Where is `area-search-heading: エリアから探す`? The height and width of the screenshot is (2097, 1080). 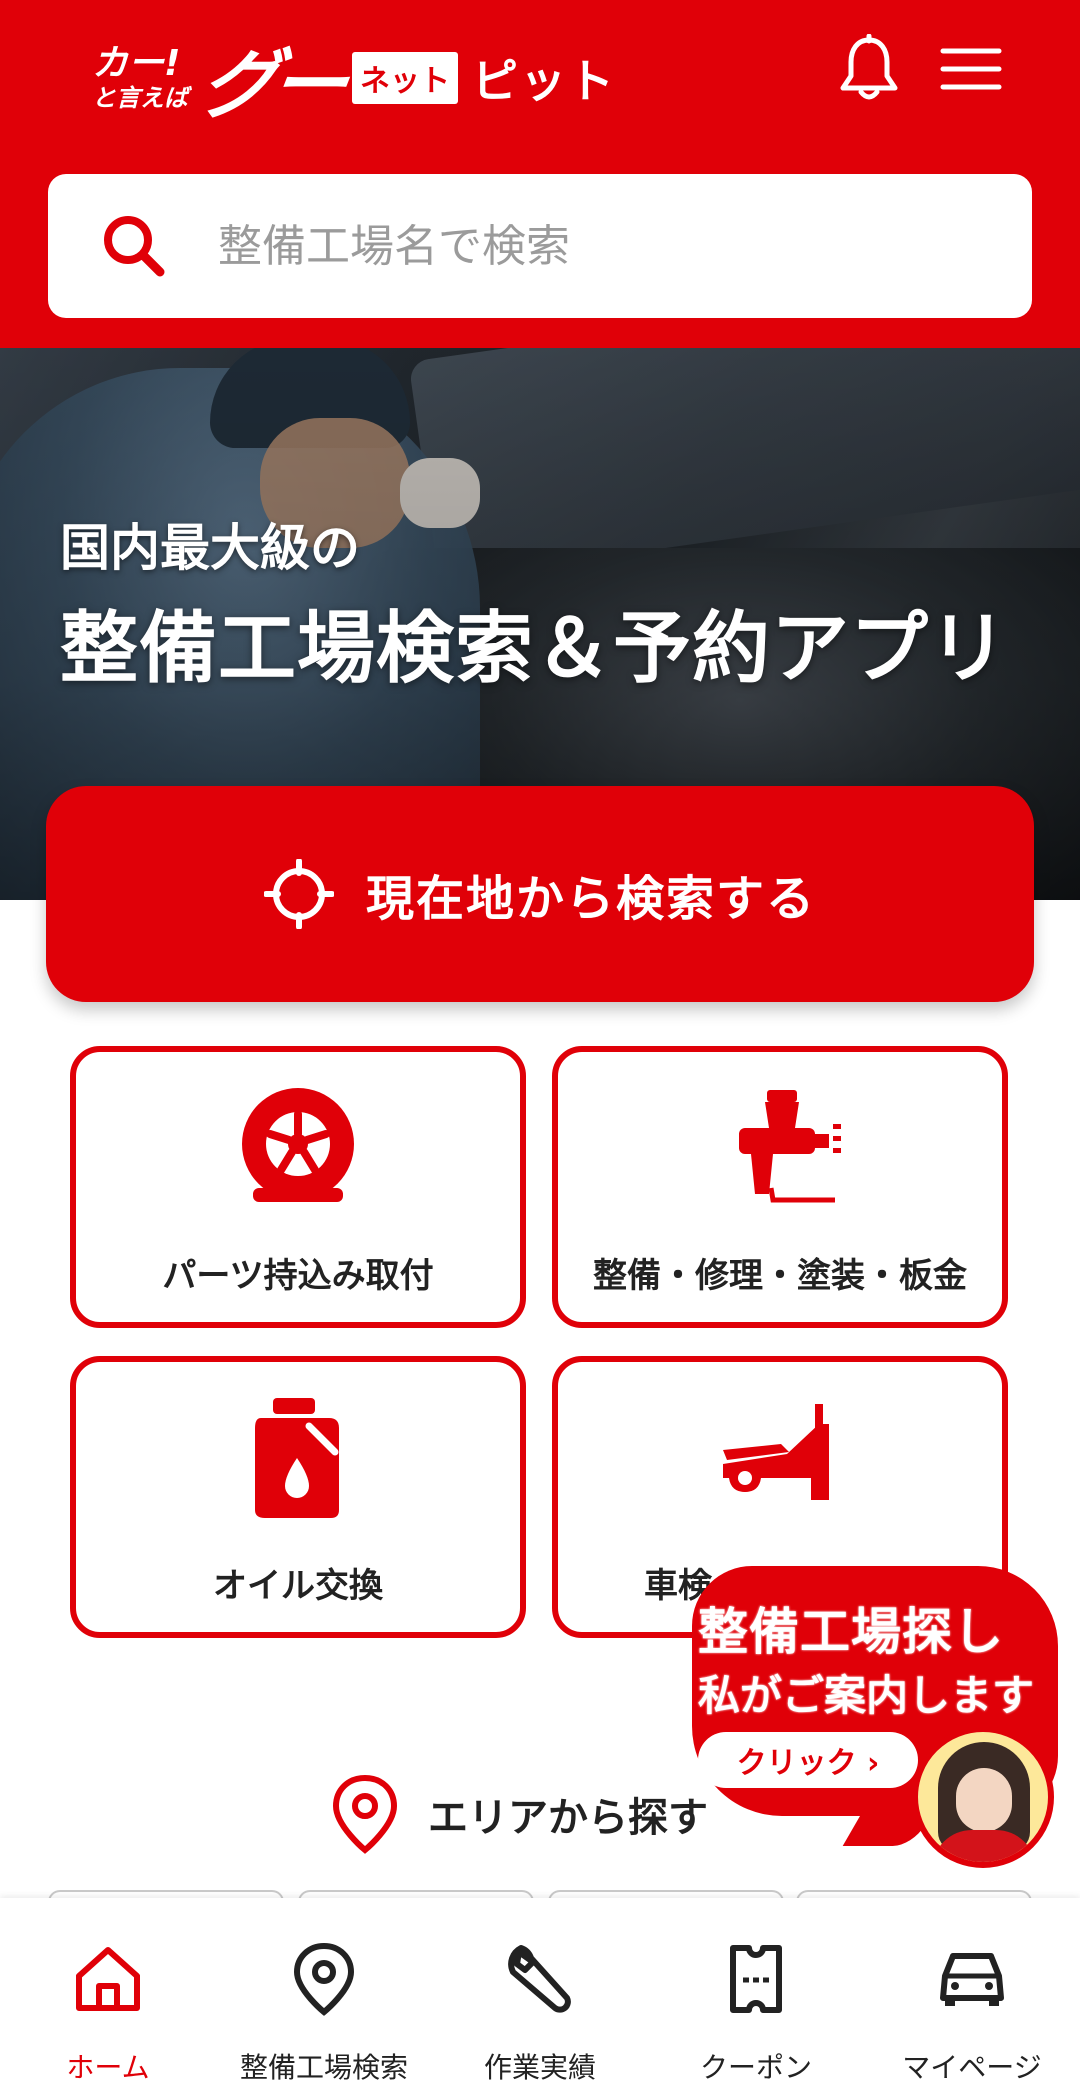 area-search-heading: エリアから探す is located at coordinates (519, 1814).